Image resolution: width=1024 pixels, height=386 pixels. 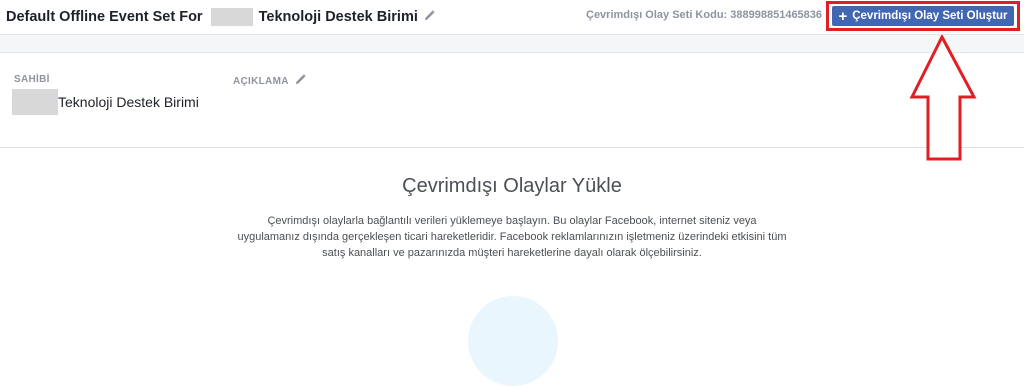 What do you see at coordinates (843, 16) in the screenshot?
I see `plus-icon: +` at bounding box center [843, 16].